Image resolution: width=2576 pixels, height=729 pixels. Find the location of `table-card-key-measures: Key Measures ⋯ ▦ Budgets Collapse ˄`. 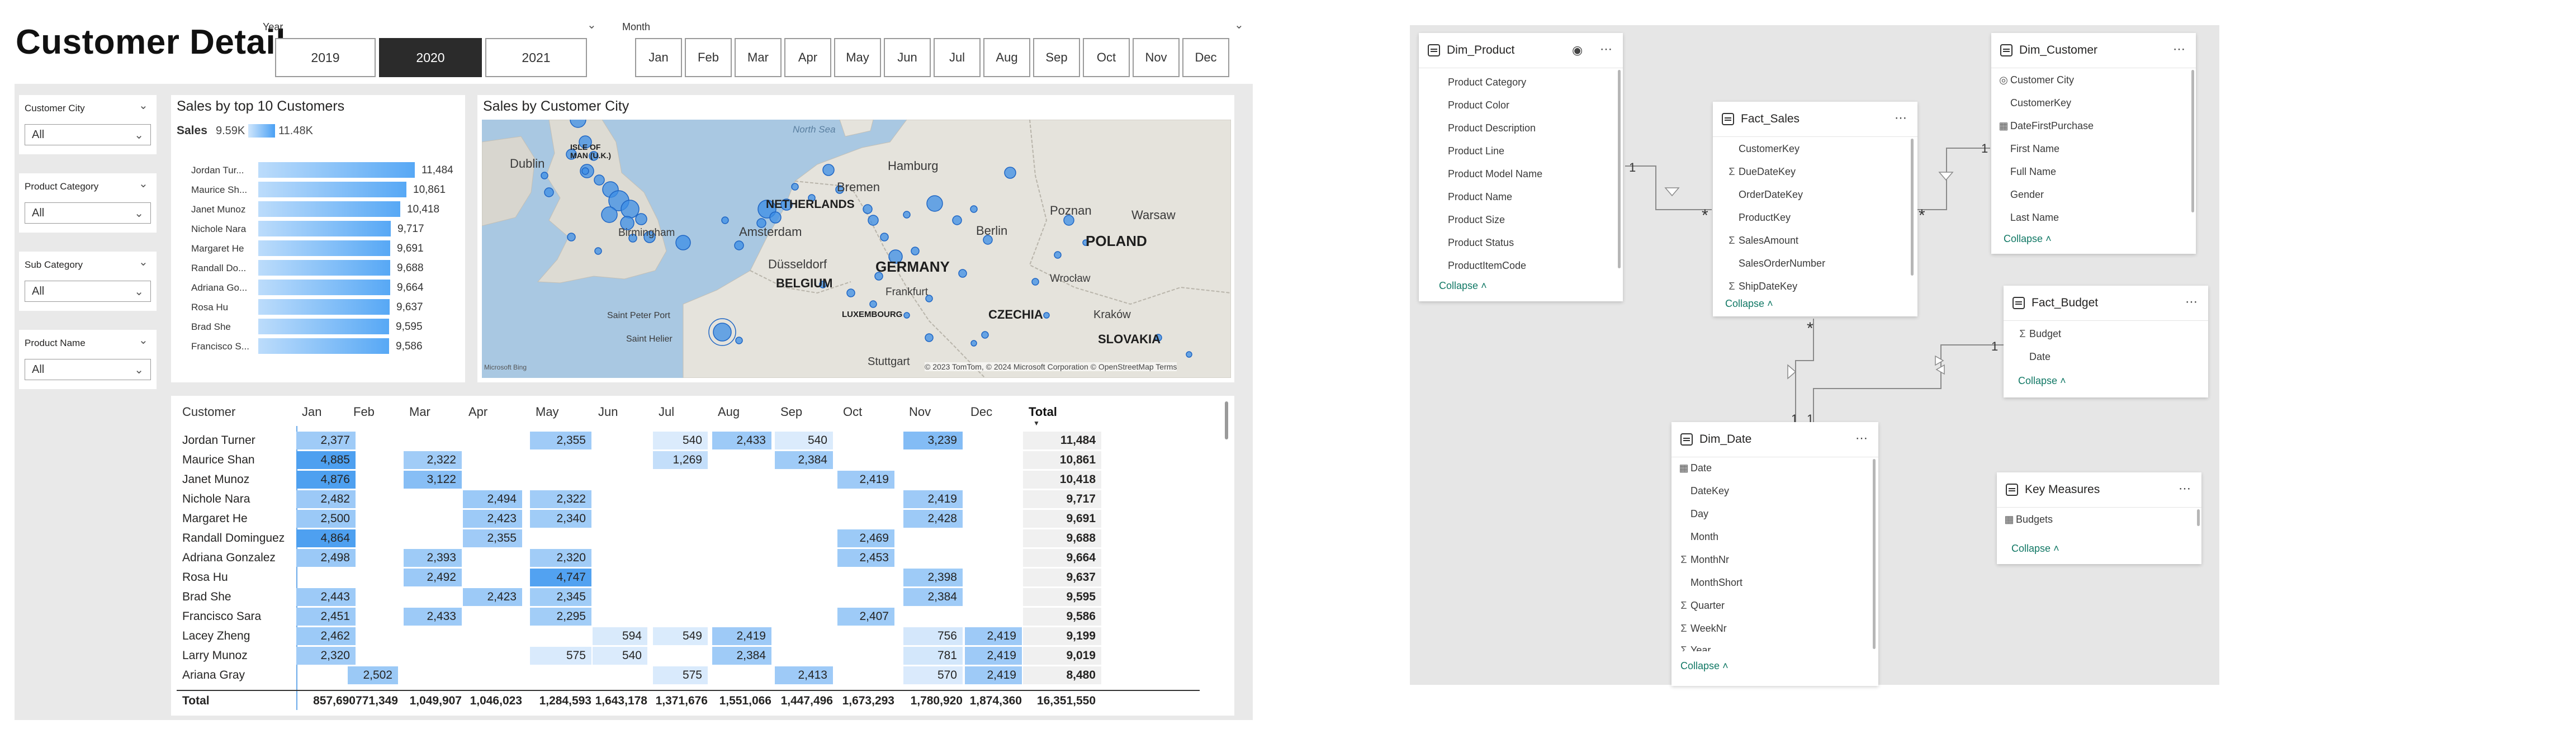

table-card-key-measures: Key Measures ⋯ ▦ Budgets Collapse ˄ is located at coordinates (2099, 518).